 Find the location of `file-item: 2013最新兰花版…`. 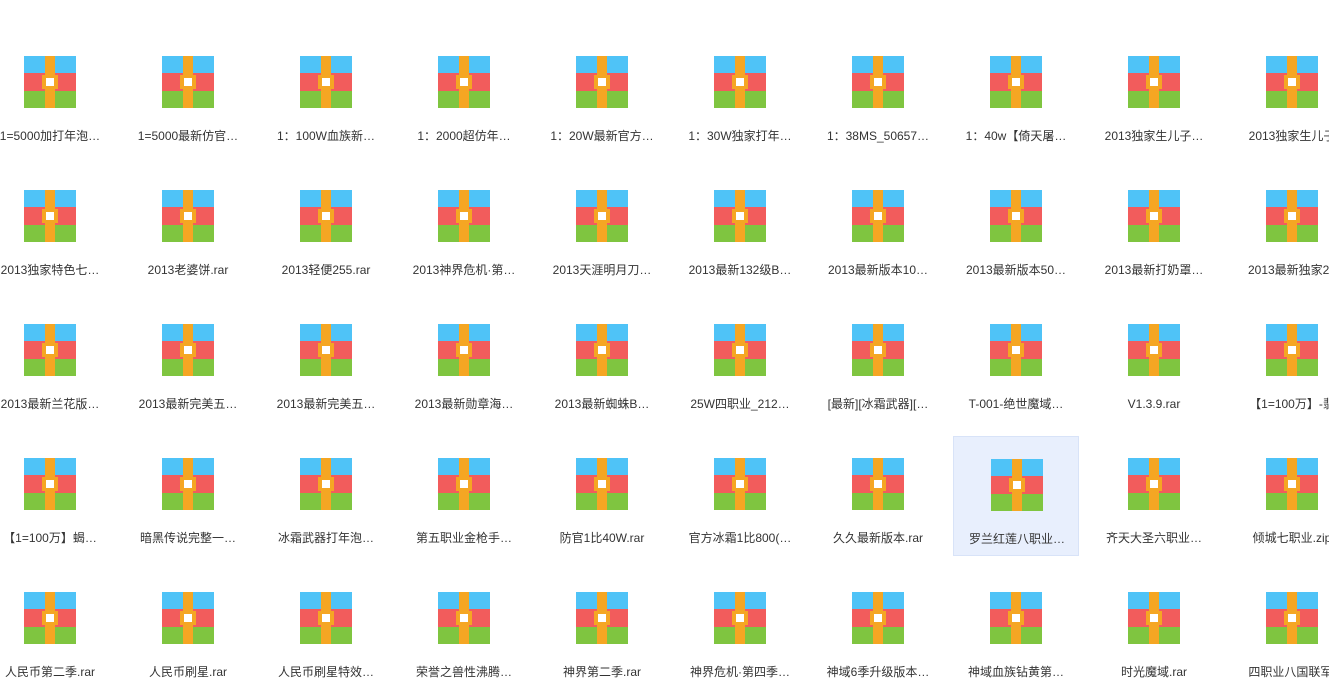

file-item: 2013最新兰花版… is located at coordinates (56, 362).